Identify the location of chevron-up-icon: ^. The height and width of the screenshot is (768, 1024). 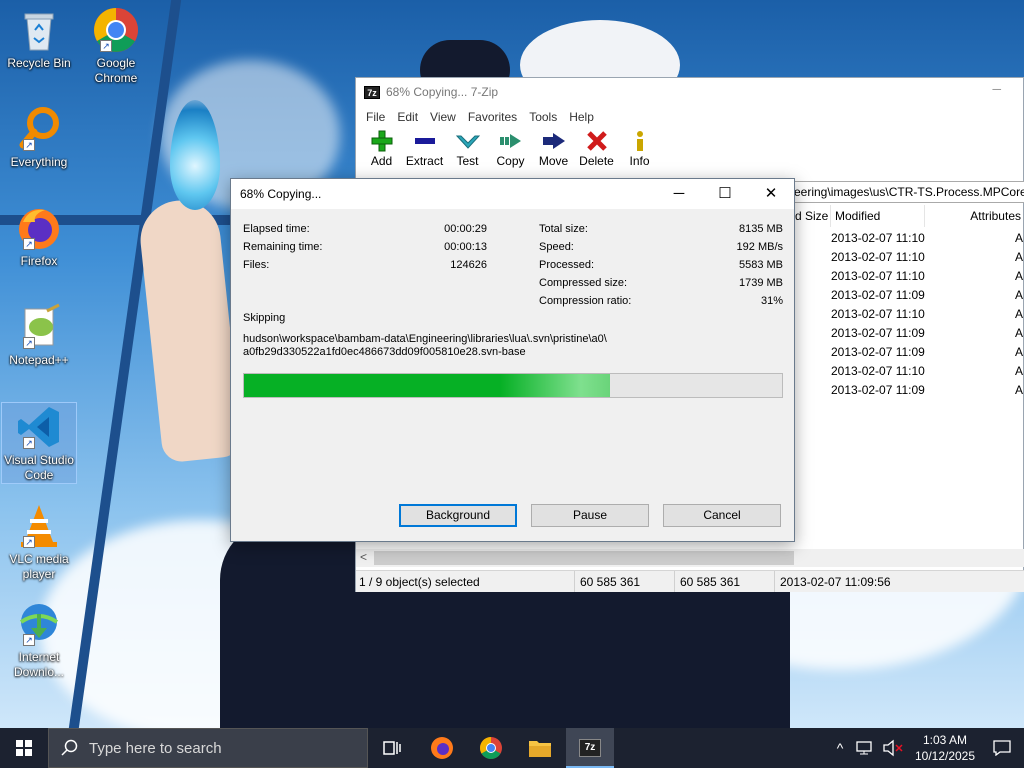
(840, 748).